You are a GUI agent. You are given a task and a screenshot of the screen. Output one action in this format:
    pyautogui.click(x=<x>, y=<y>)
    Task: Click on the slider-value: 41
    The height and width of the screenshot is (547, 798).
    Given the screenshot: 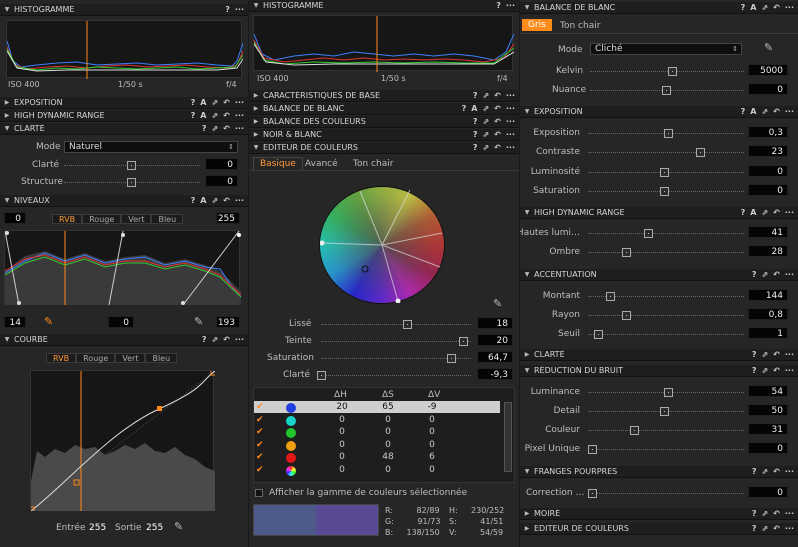 What is the action you would take?
    pyautogui.click(x=768, y=232)
    